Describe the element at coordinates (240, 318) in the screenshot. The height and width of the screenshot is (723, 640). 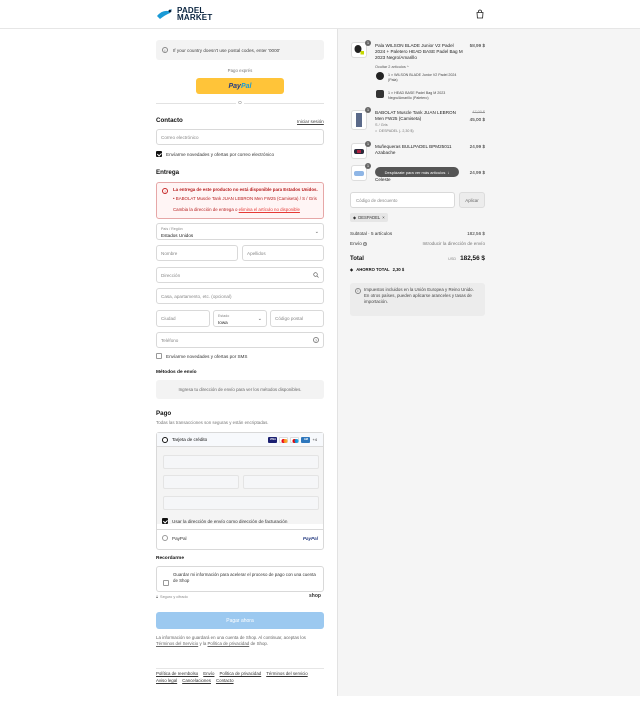
I see `state-select: Estado Iowa ⌄` at that location.